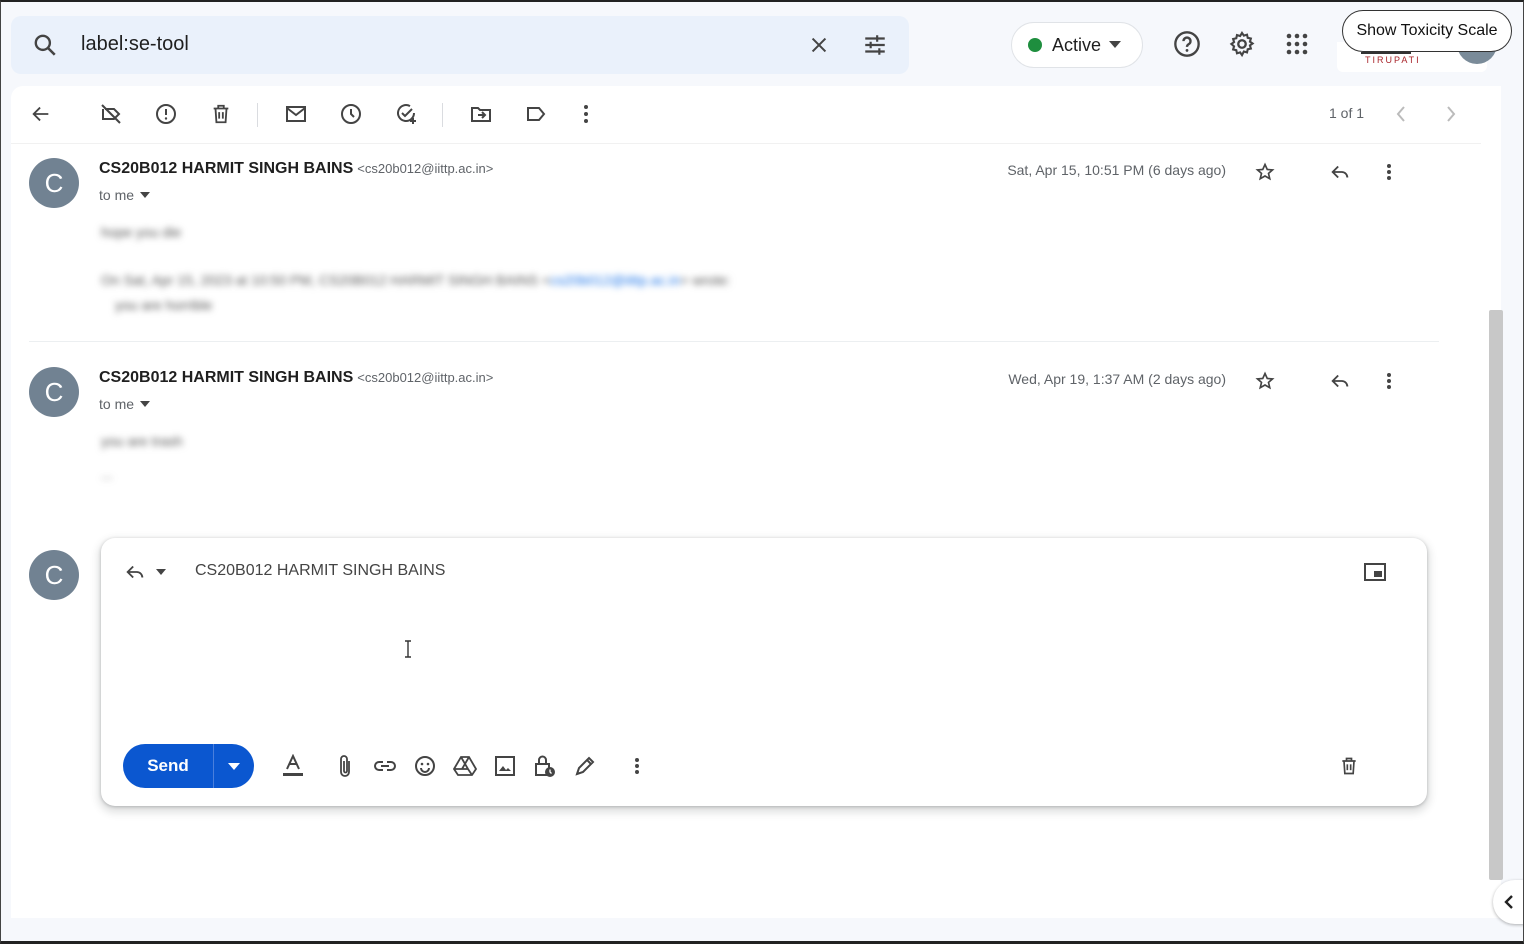 Image resolution: width=1524 pixels, height=944 pixels. Describe the element at coordinates (408, 651) in the screenshot. I see `text-cursor-icon` at that location.